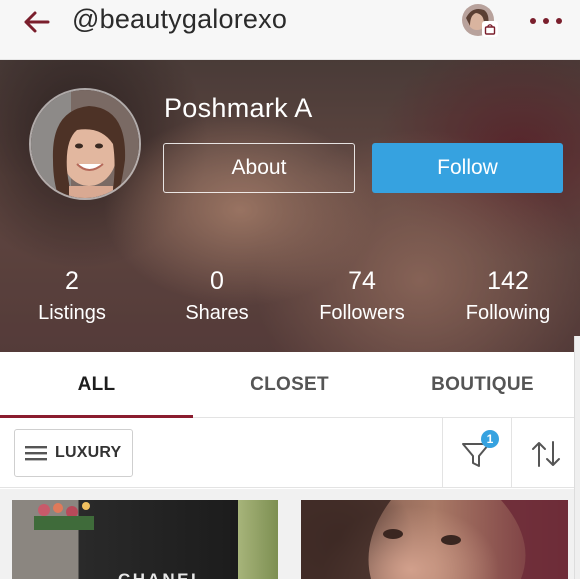 The width and height of the screenshot is (580, 579). I want to click on arrow-left-icon, so click(37, 22).